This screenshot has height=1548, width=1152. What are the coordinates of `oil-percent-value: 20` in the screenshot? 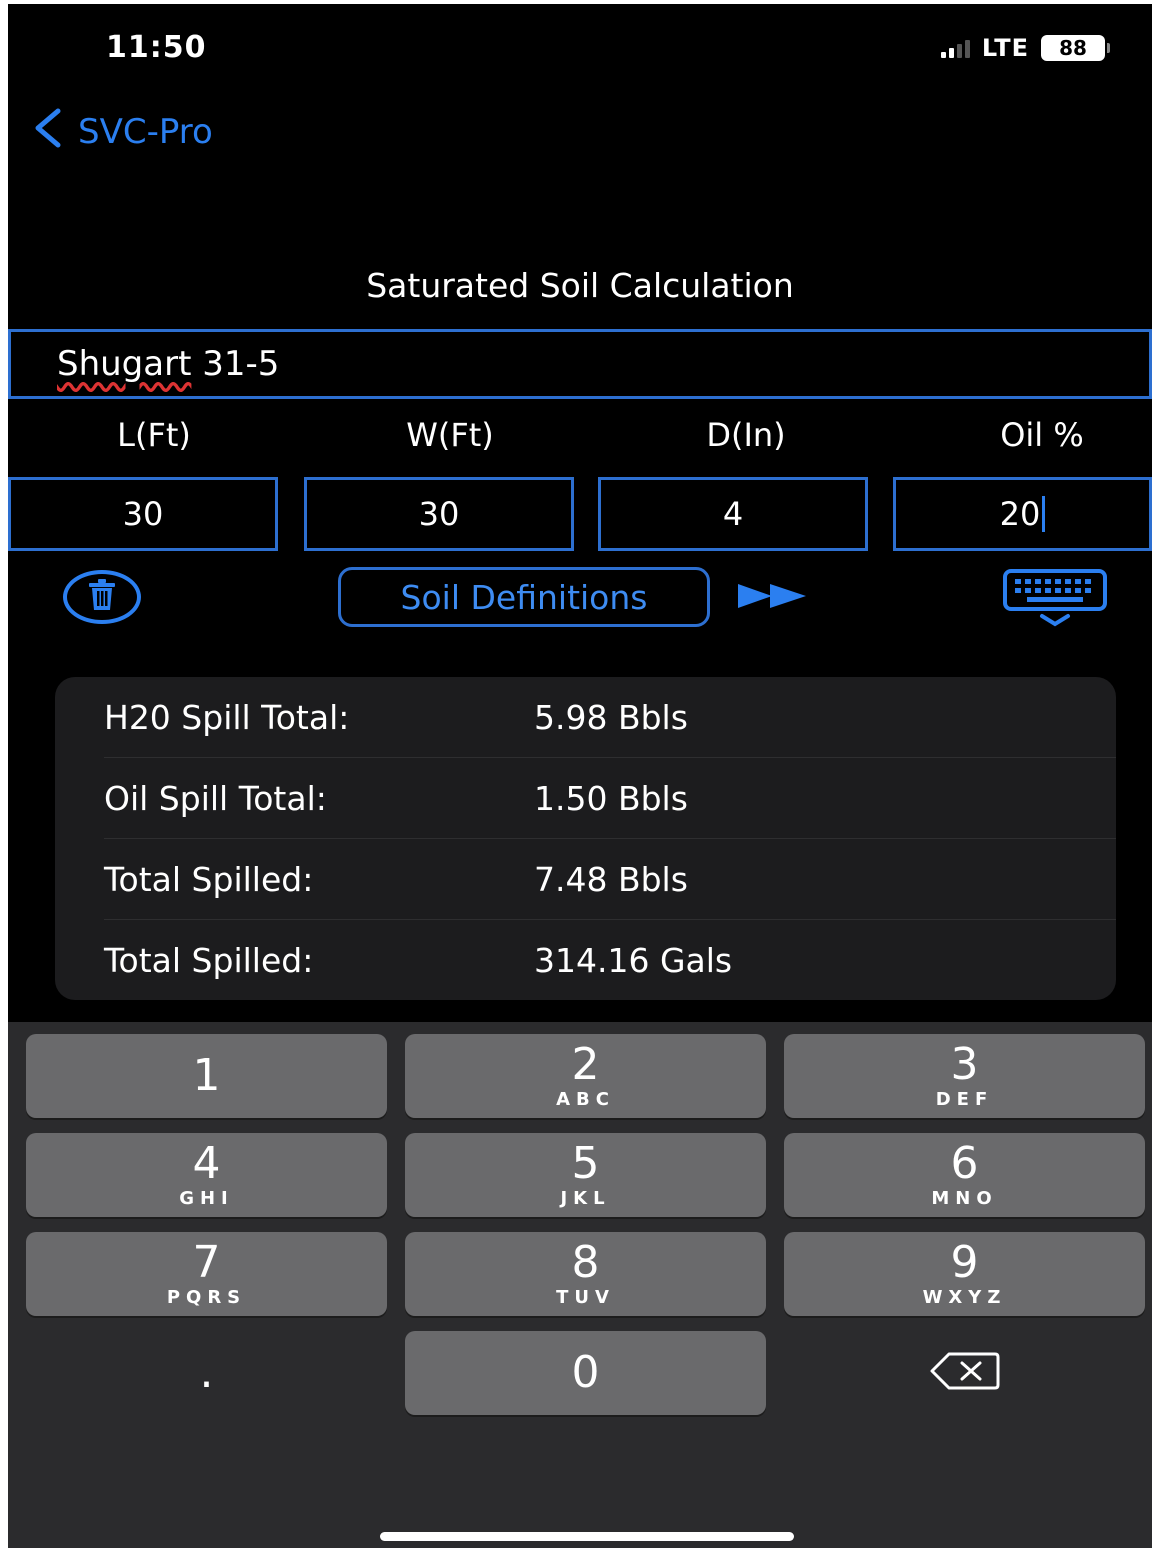 It's located at (1020, 514).